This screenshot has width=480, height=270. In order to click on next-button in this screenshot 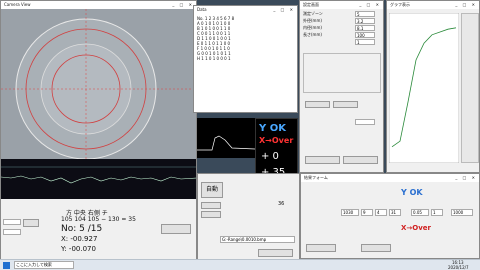, I will do `click(176, 229)`.